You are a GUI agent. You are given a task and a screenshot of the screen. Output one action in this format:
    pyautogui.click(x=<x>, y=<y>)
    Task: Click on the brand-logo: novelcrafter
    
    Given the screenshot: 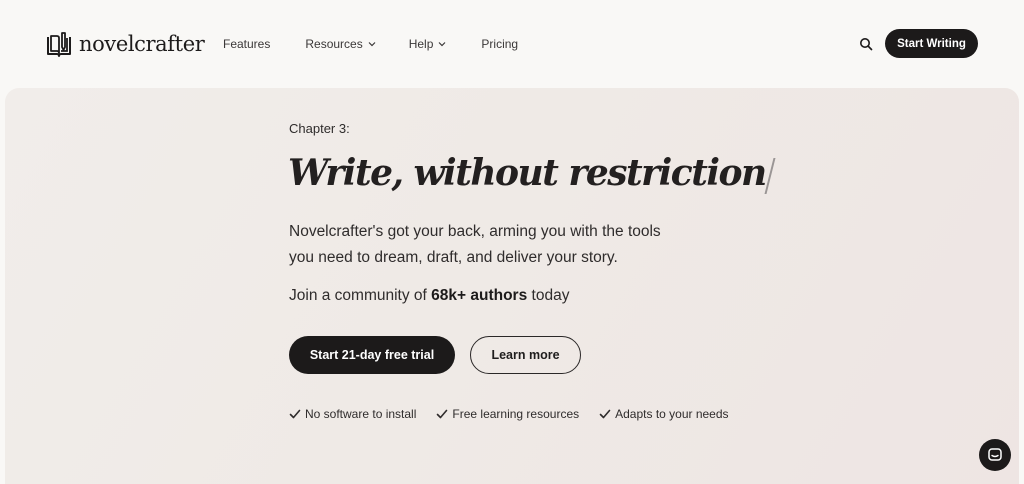 What is the action you would take?
    pyautogui.click(x=125, y=44)
    